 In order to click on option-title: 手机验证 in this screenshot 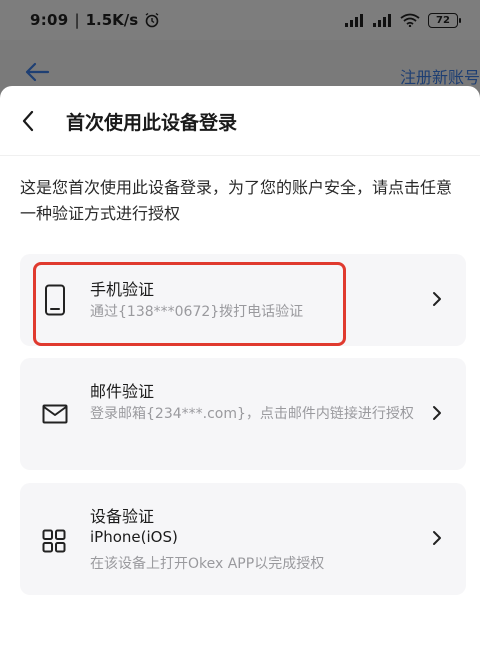, I will do `click(122, 289)`.